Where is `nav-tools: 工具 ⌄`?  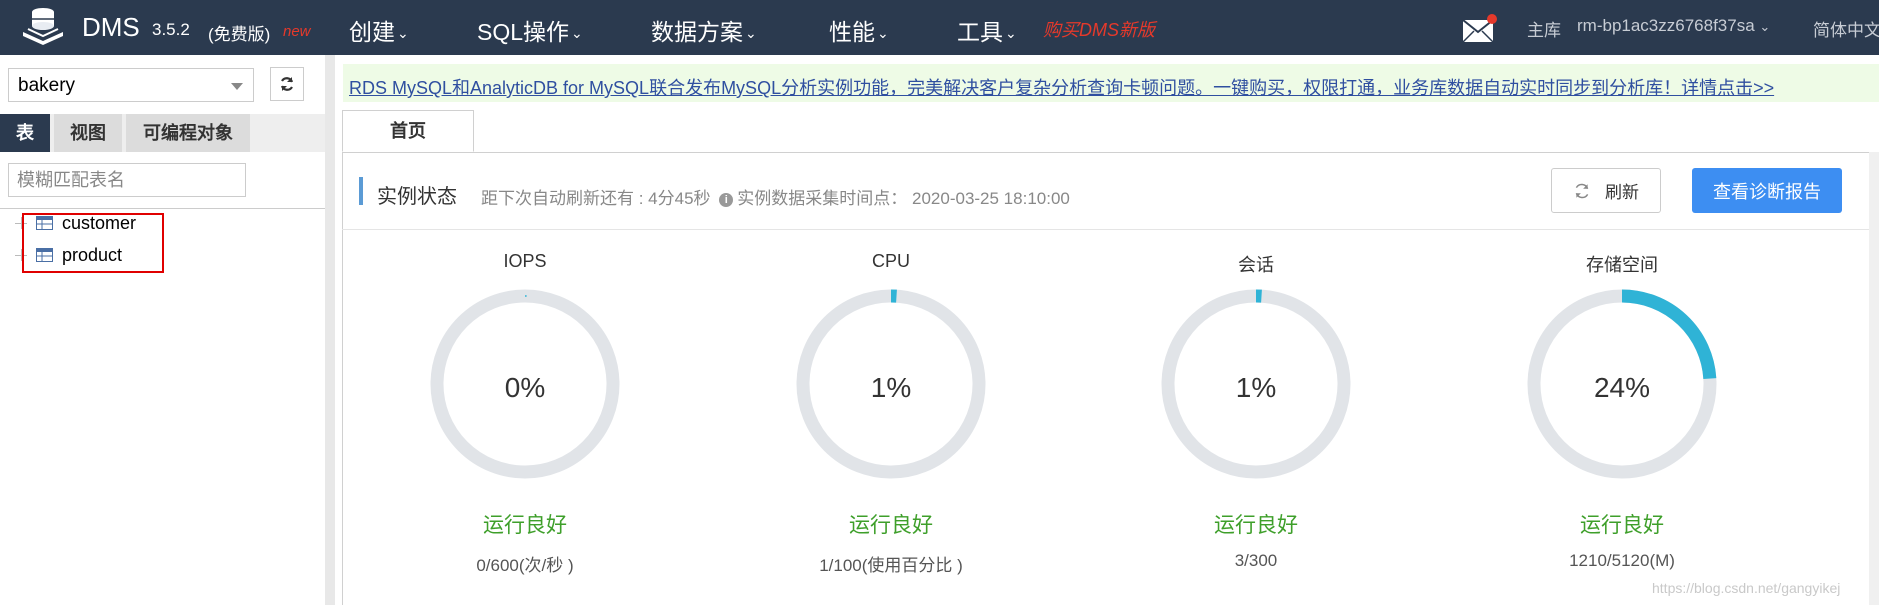 nav-tools: 工具 ⌄ is located at coordinates (987, 30).